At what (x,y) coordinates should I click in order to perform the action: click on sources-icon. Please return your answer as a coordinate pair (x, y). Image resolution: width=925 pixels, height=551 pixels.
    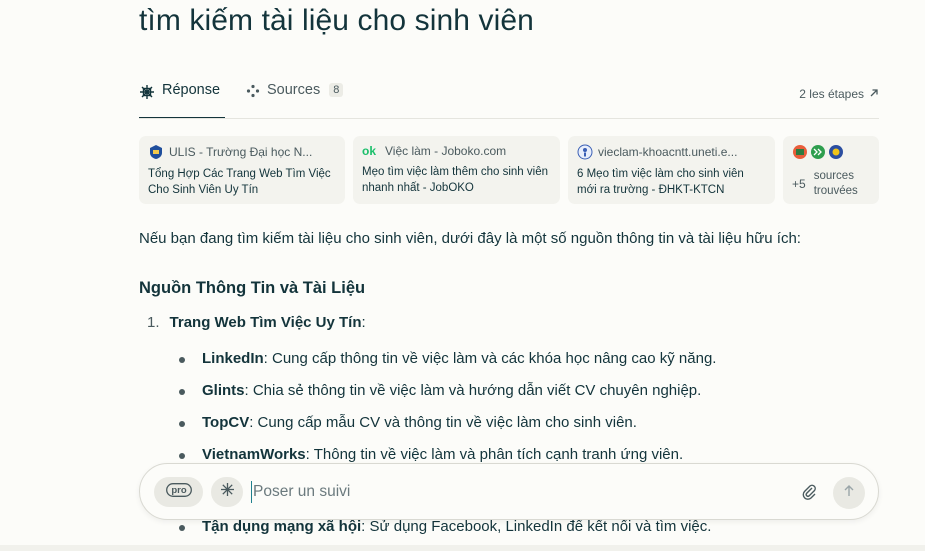
    Looking at the image, I should click on (253, 92).